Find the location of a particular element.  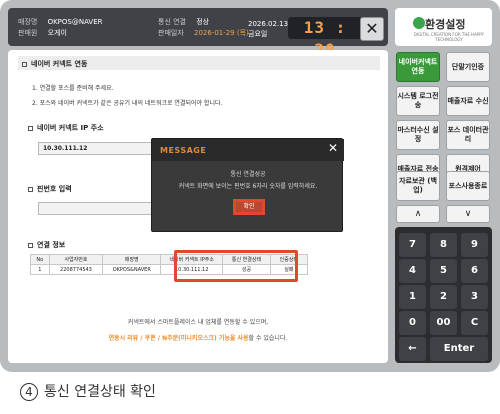

page-title-text: 네이버 커넥트 연동 is located at coordinates (59, 64).